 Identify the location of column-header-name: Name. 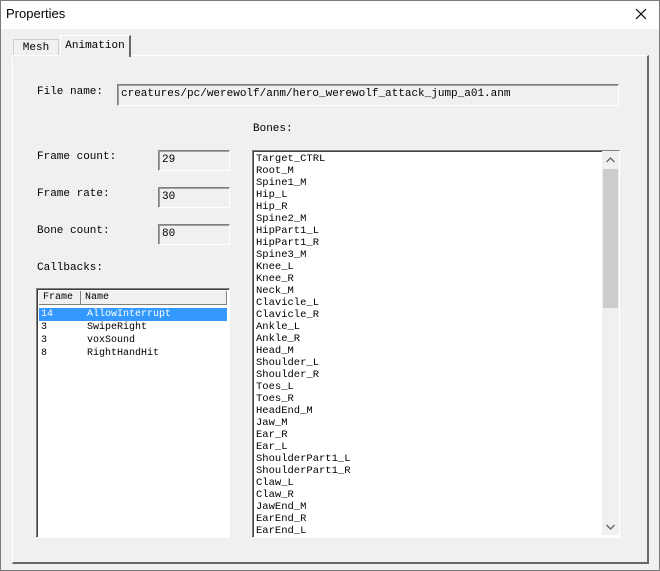
(154, 298).